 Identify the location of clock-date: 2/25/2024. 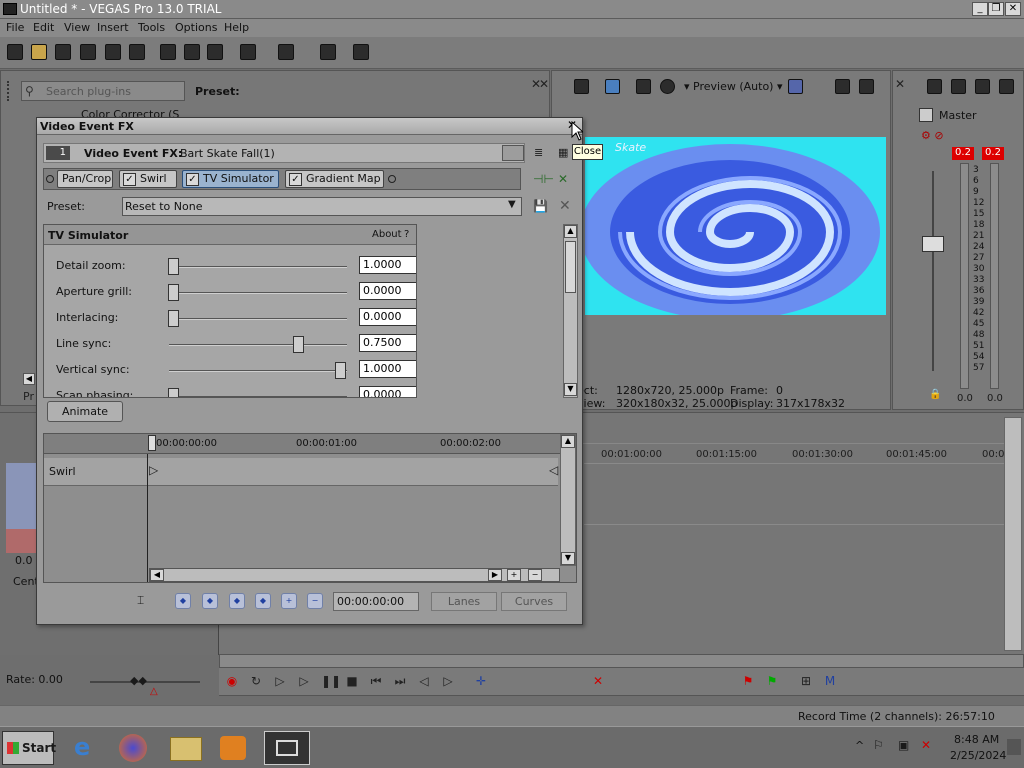
(978, 755).